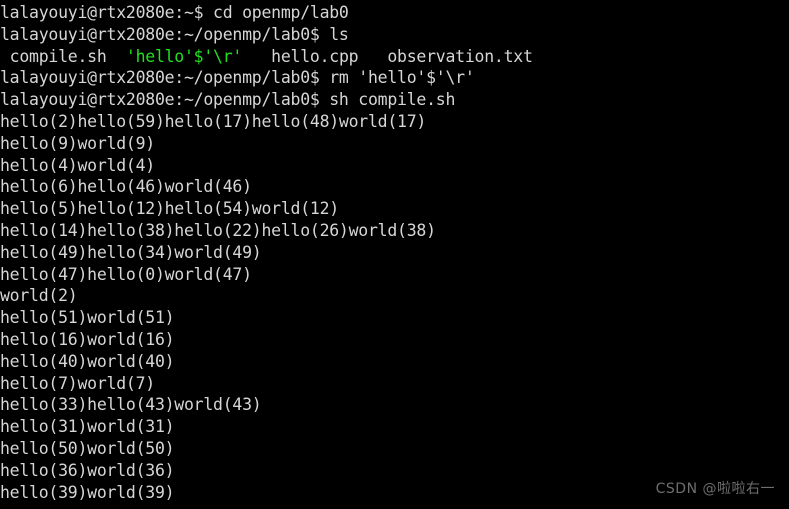 The height and width of the screenshot is (509, 789). What do you see at coordinates (126, 187) in the screenshot?
I see `terminal-line-text: hello(6)hello(46)world(46)` at bounding box center [126, 187].